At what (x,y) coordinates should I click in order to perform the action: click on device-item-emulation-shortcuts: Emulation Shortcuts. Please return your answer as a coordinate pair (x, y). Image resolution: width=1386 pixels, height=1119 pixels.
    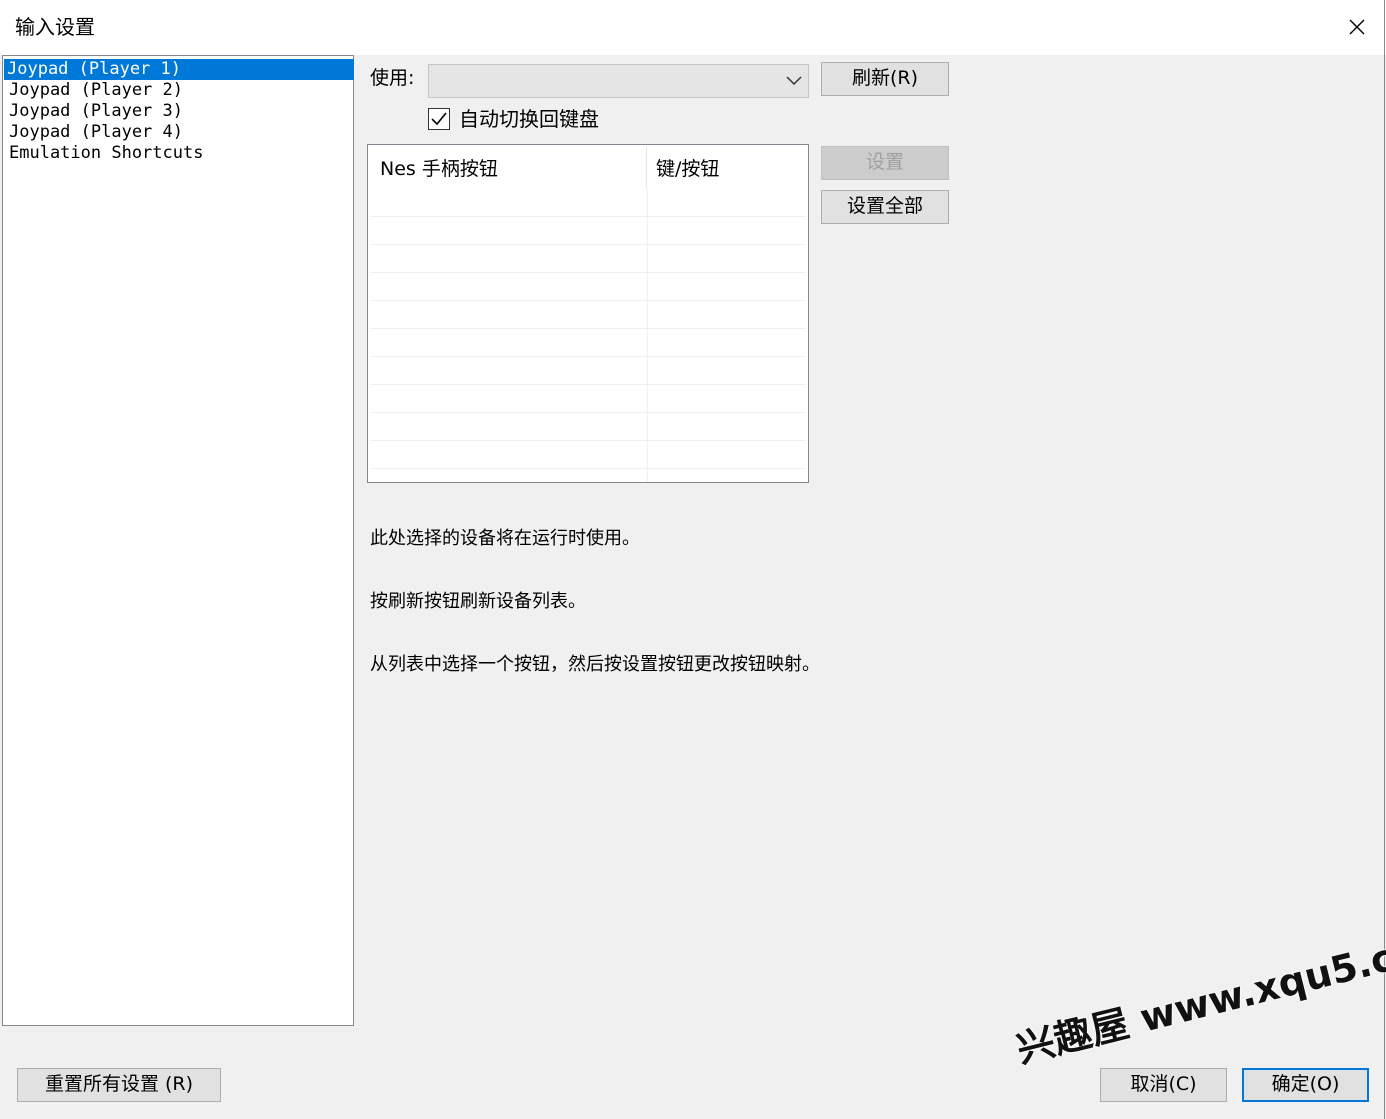
    Looking at the image, I should click on (180, 153).